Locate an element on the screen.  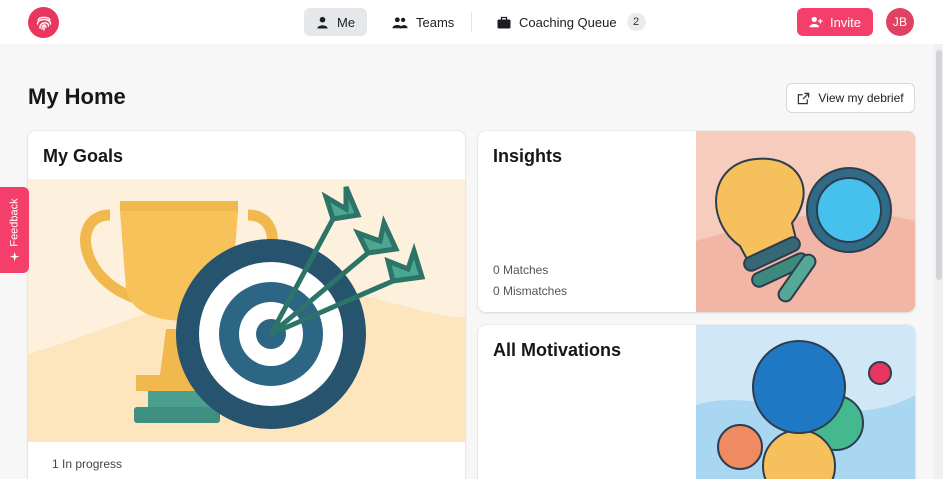
coaching-queue-count-badge: 2 is located at coordinates (636, 22).